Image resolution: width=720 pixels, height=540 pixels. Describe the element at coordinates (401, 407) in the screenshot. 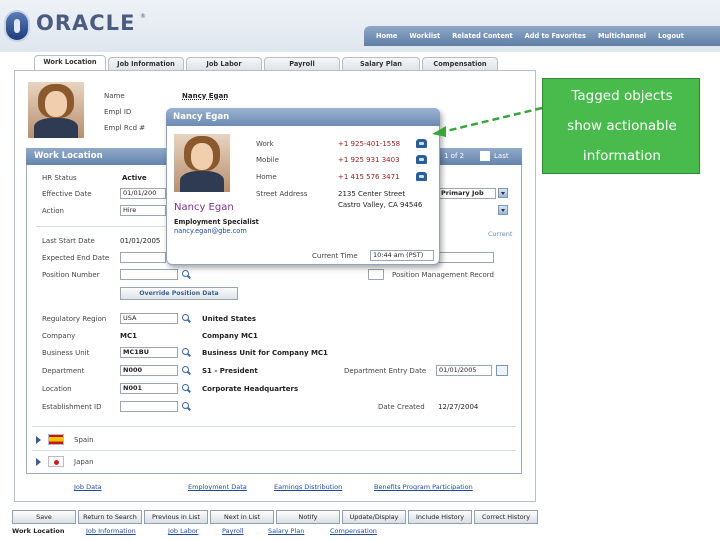

I see `date-created-label: Date Created` at that location.